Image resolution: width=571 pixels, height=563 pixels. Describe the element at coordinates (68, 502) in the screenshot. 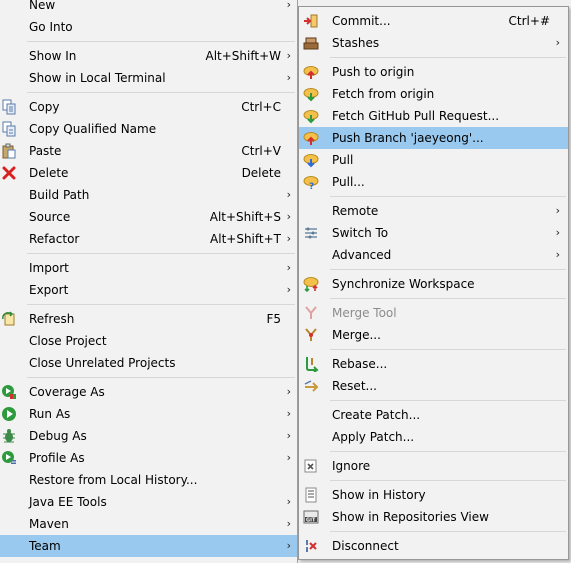

I see `menu-item-label: Java EE Tools` at that location.